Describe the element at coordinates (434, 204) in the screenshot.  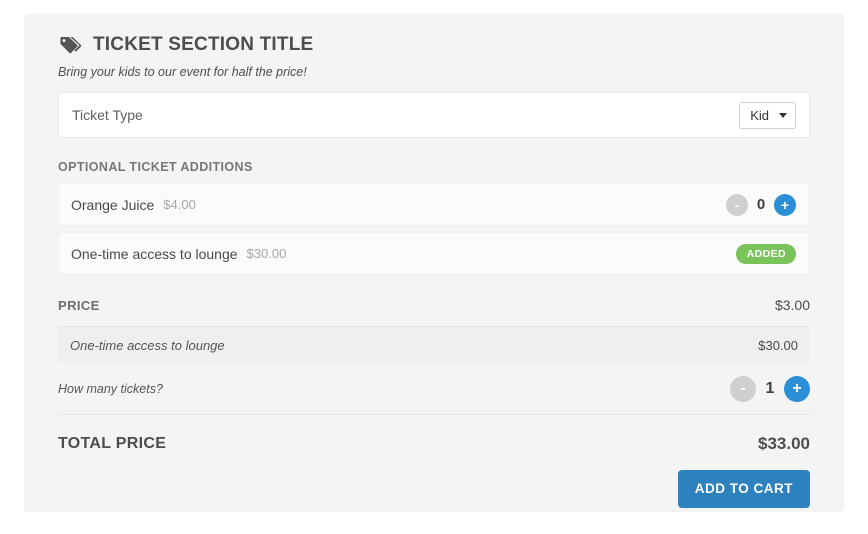
I see `addition-row-orange-juice: Orange Juice $4.00 - 0 +` at that location.